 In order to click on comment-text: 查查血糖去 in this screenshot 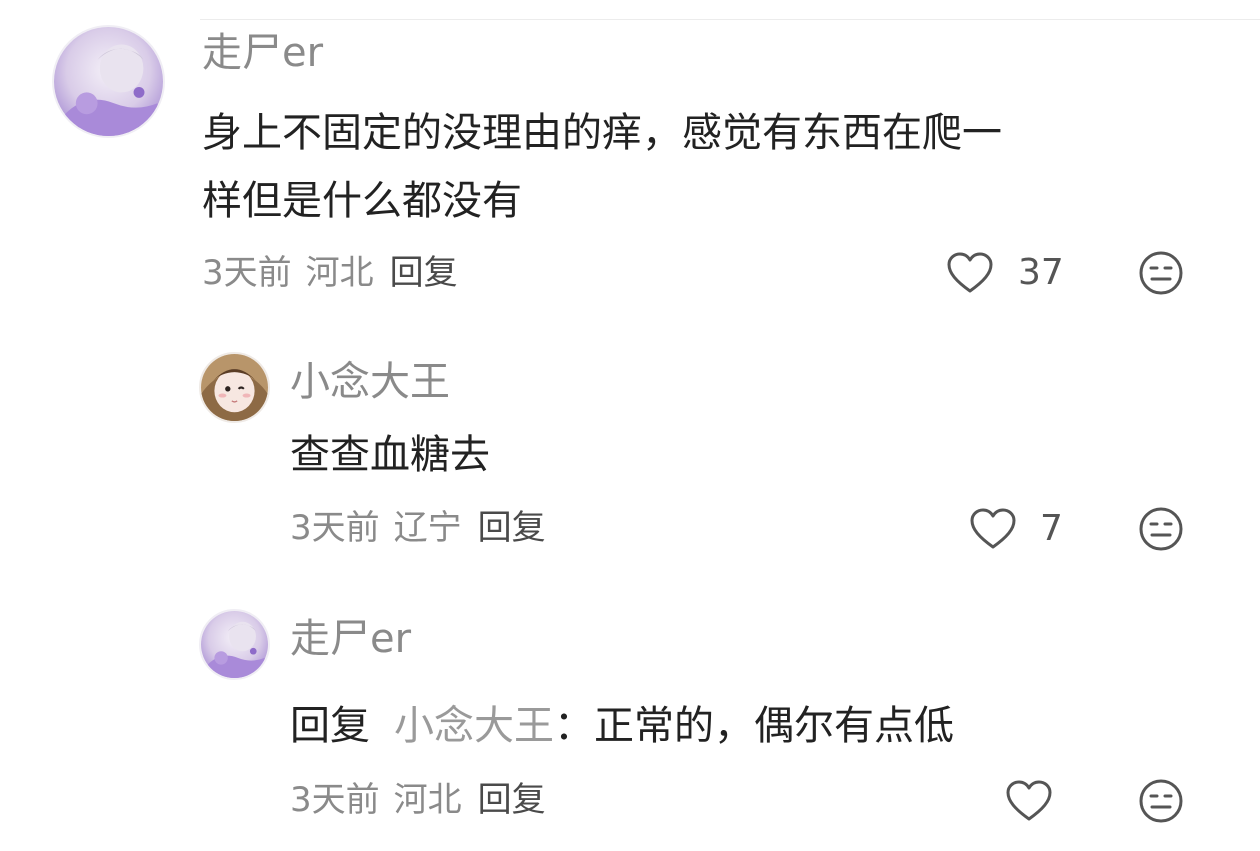, I will do `click(390, 455)`.